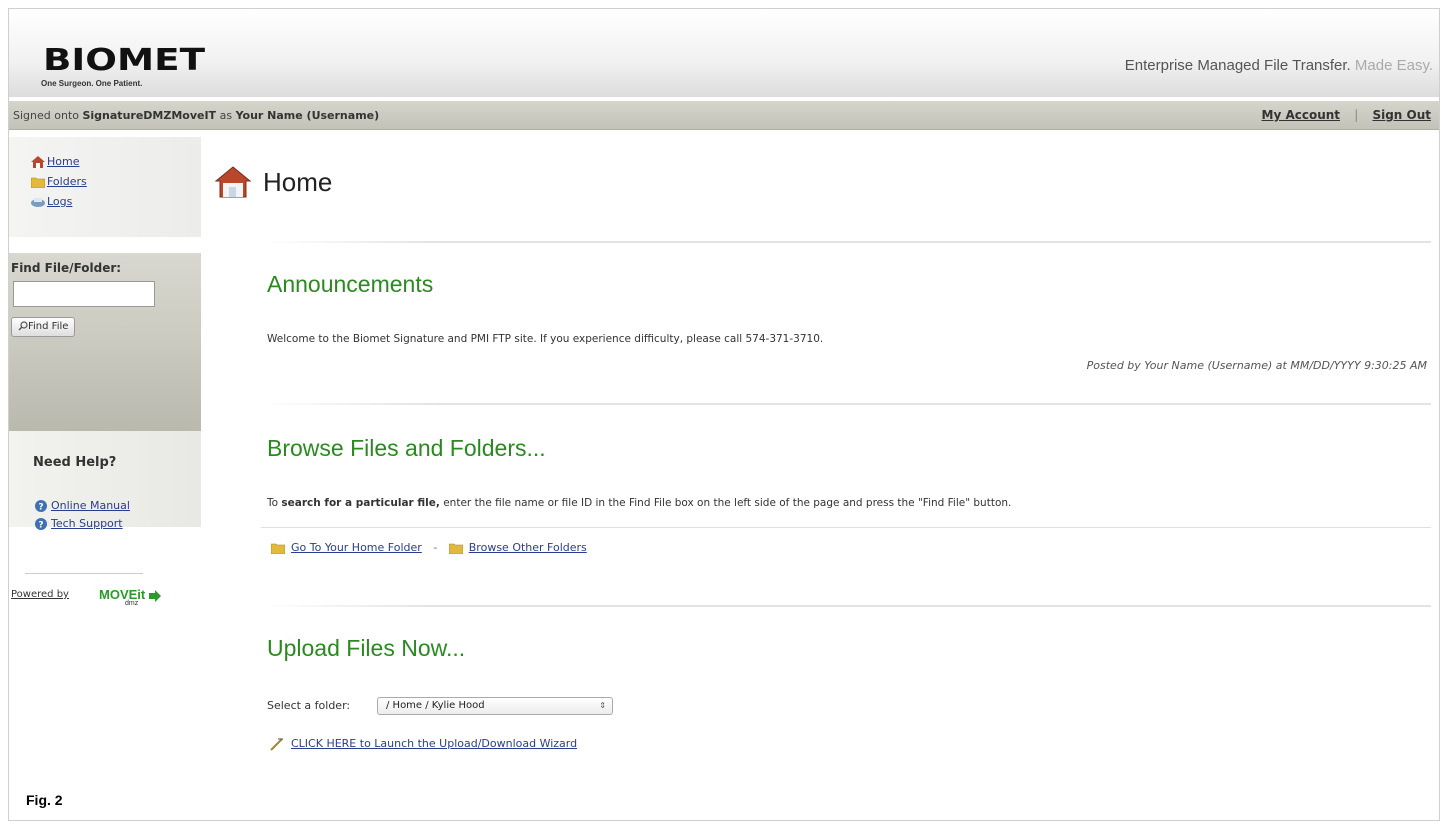  I want to click on powered-prefix: Powered by, so click(40, 594).